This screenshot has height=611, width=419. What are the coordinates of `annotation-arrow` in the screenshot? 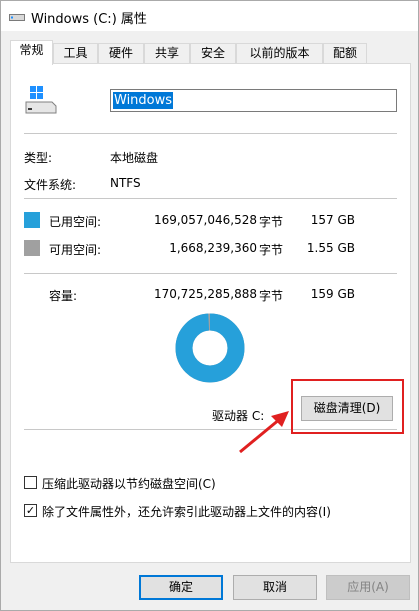 It's located at (264, 432).